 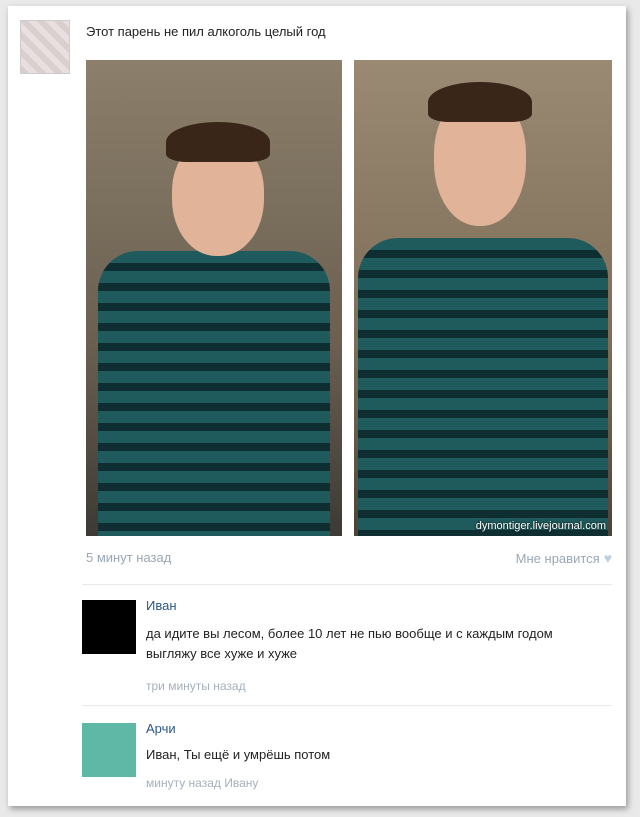 What do you see at coordinates (557, 558) in the screenshot?
I see `like-label: Мне нравится` at bounding box center [557, 558].